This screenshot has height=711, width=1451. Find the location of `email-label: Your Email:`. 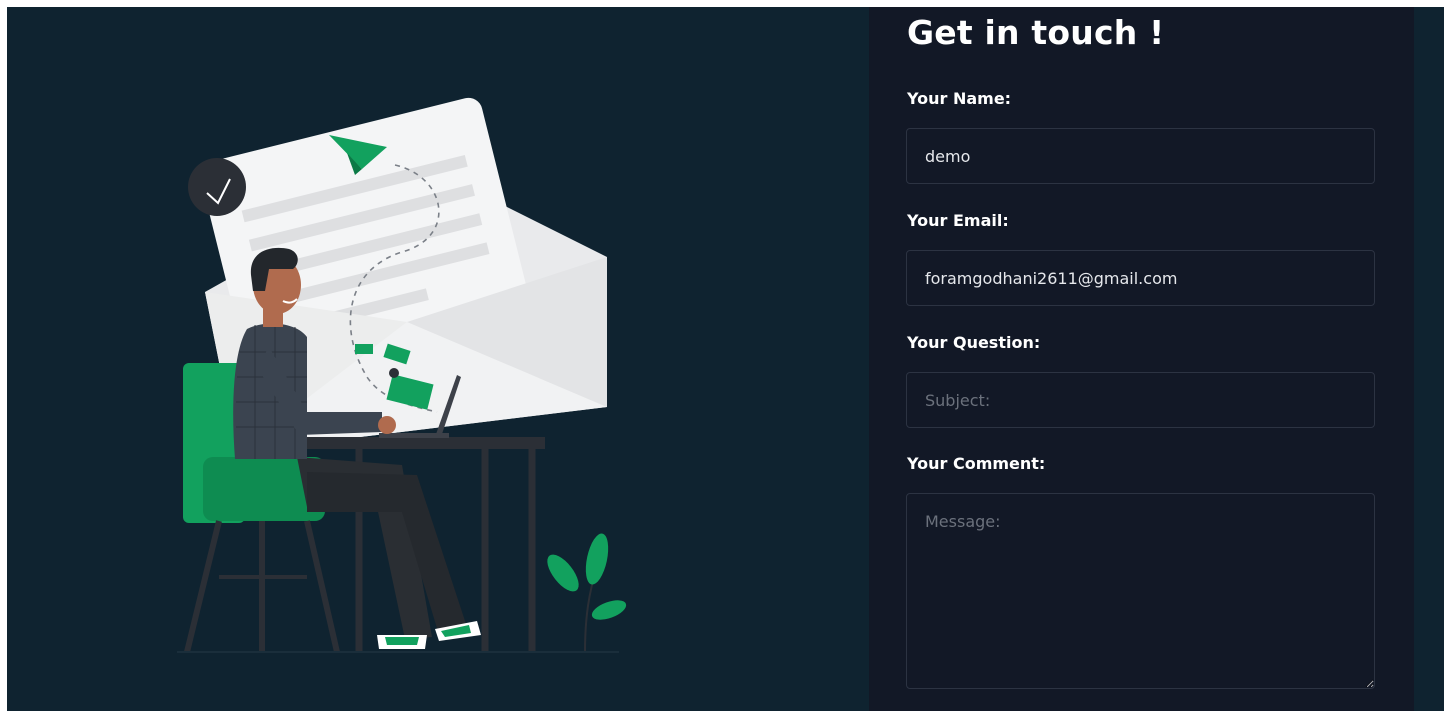

email-label: Your Email: is located at coordinates (958, 220).